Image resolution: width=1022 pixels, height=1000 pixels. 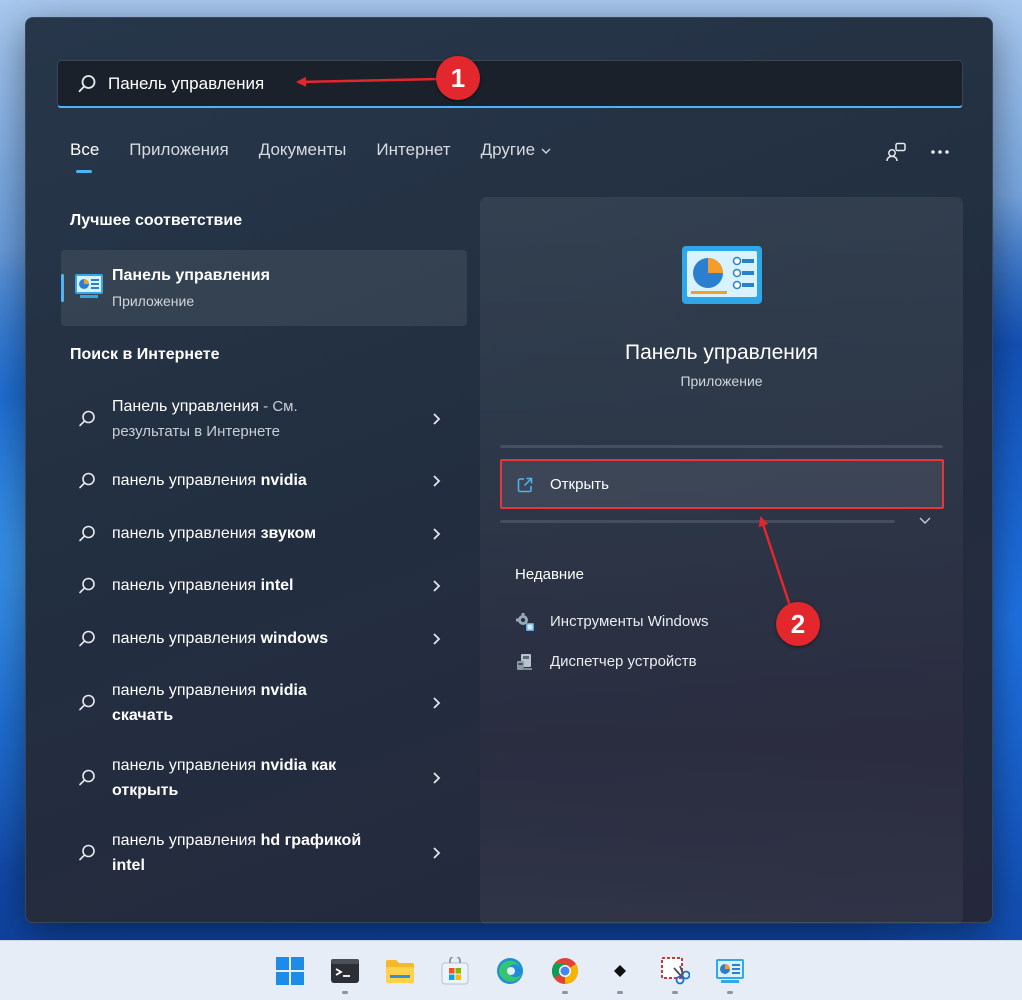 What do you see at coordinates (303, 160) in the screenshot?
I see `tab-documents: Документы` at bounding box center [303, 160].